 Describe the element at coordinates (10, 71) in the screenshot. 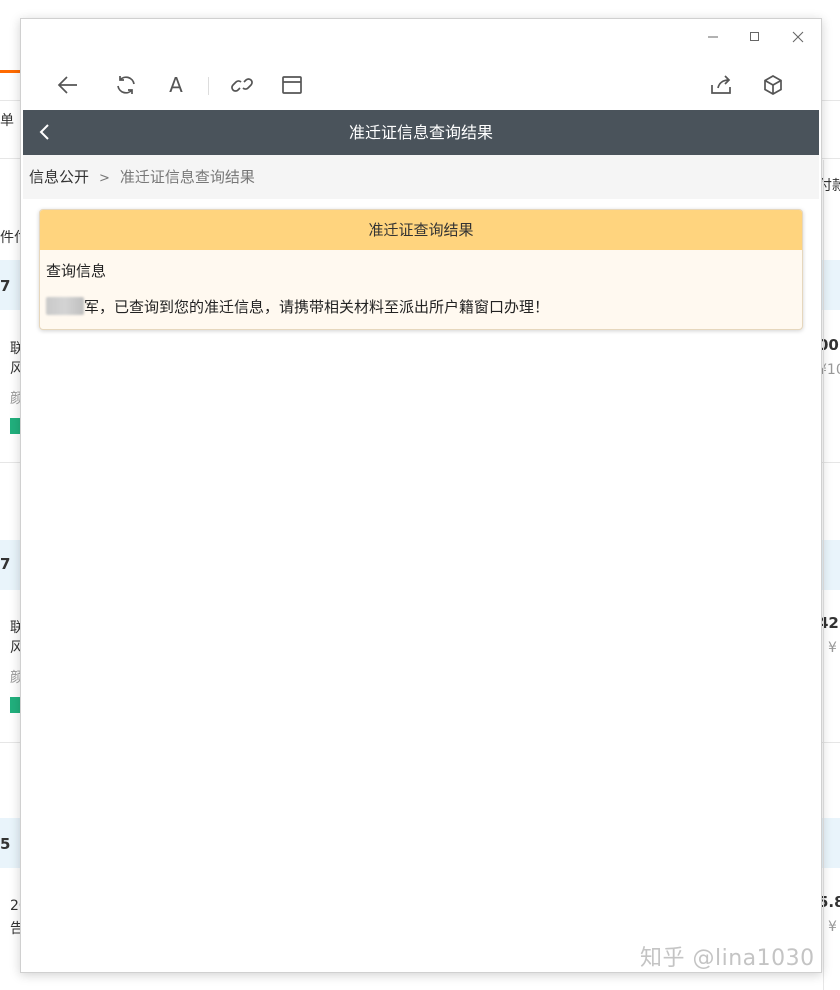

I see `background-tab-indicator` at that location.